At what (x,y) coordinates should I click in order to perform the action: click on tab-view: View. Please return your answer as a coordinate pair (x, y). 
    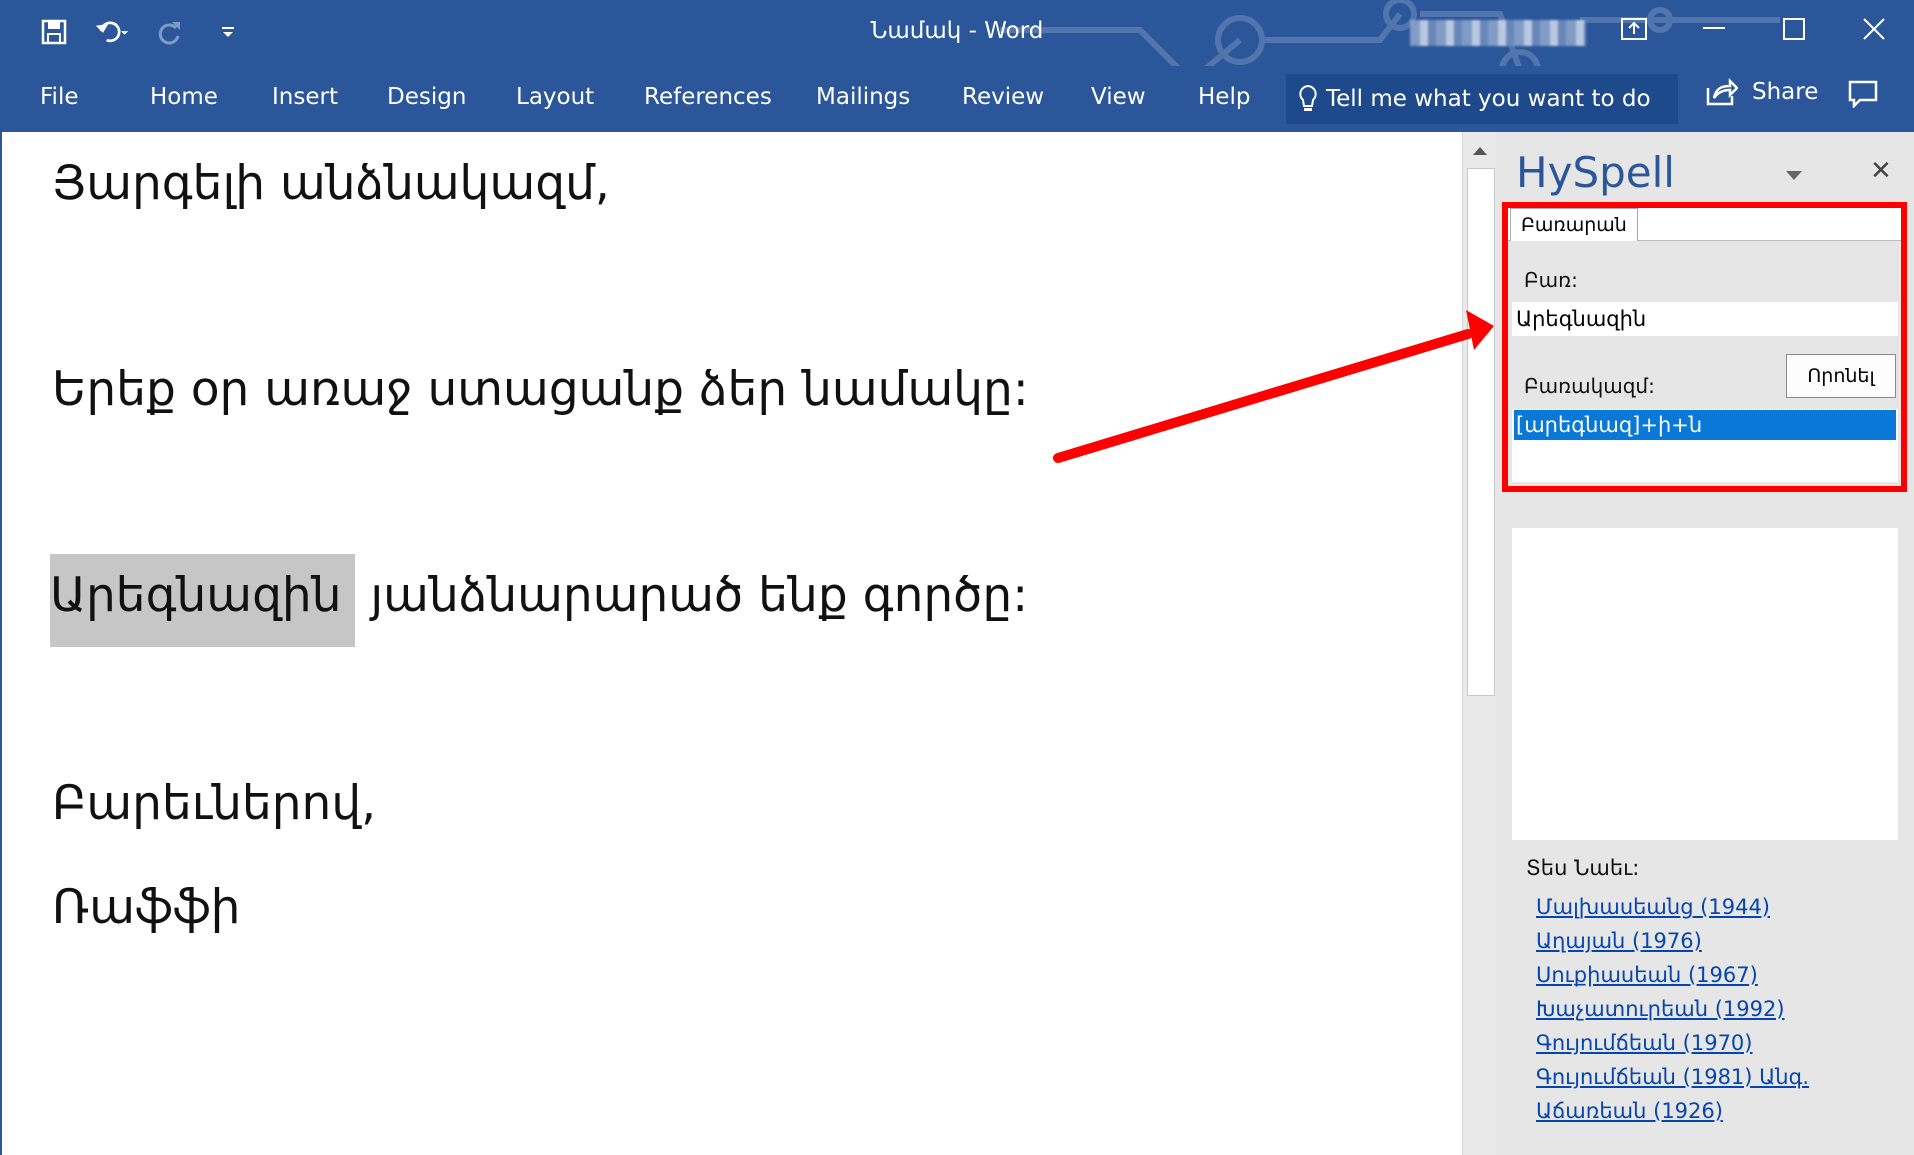
    Looking at the image, I should click on (1118, 97).